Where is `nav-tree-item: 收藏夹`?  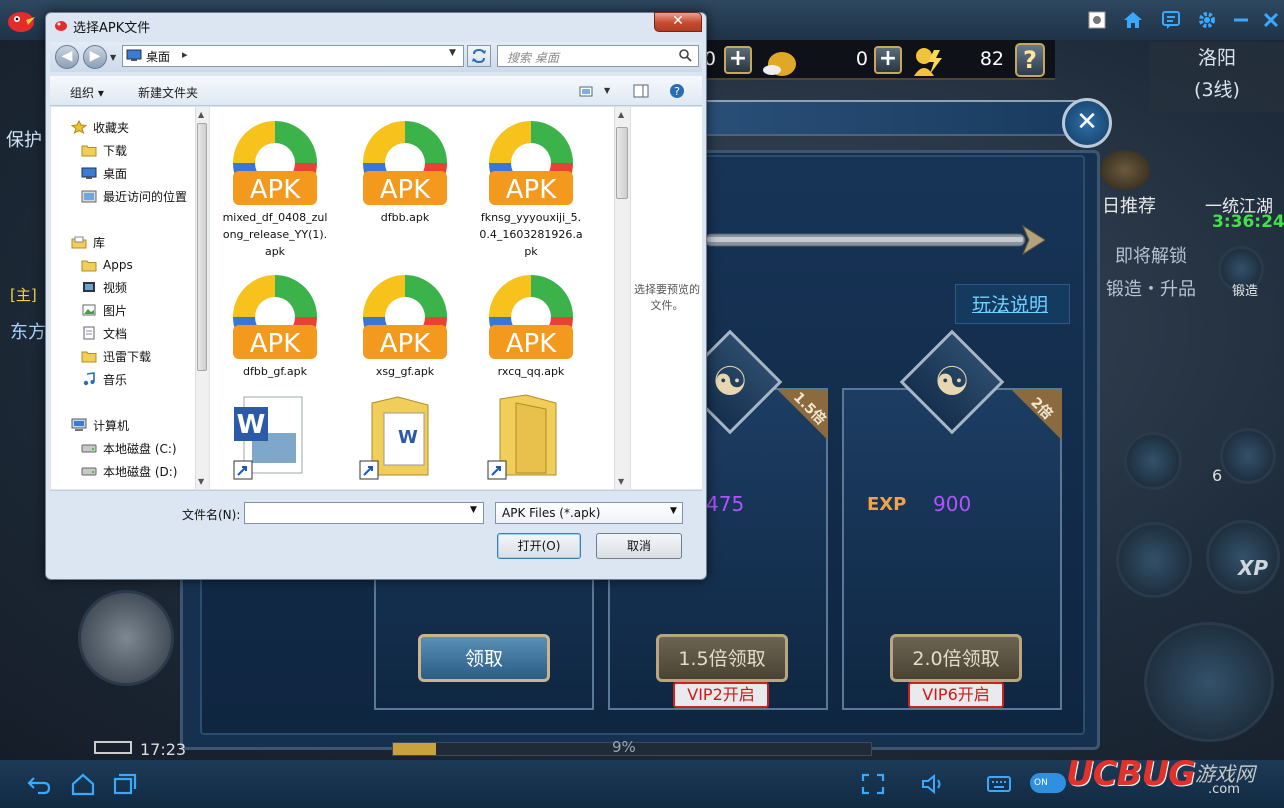
nav-tree-item: 收藏夹 is located at coordinates (100, 127).